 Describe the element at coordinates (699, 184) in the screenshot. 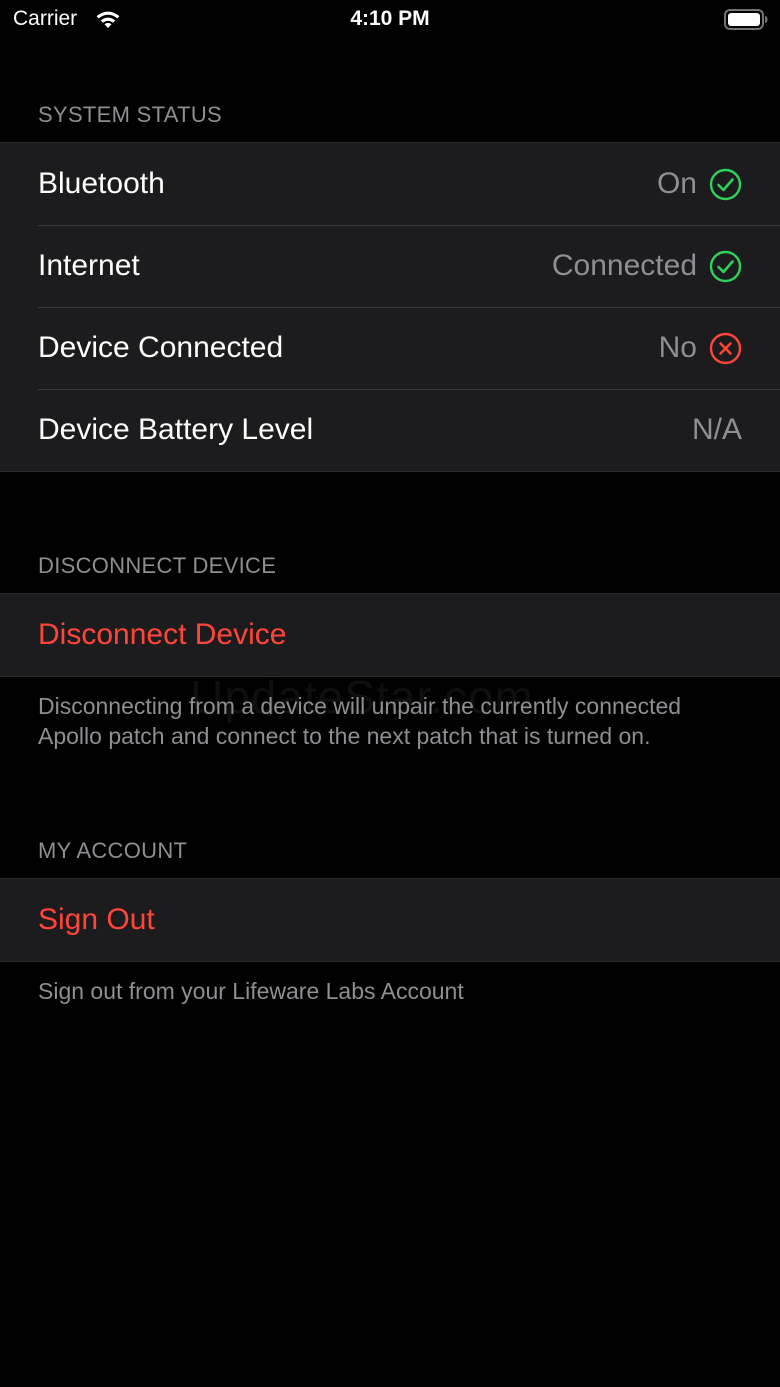

I see `bluetooth-status: On` at that location.